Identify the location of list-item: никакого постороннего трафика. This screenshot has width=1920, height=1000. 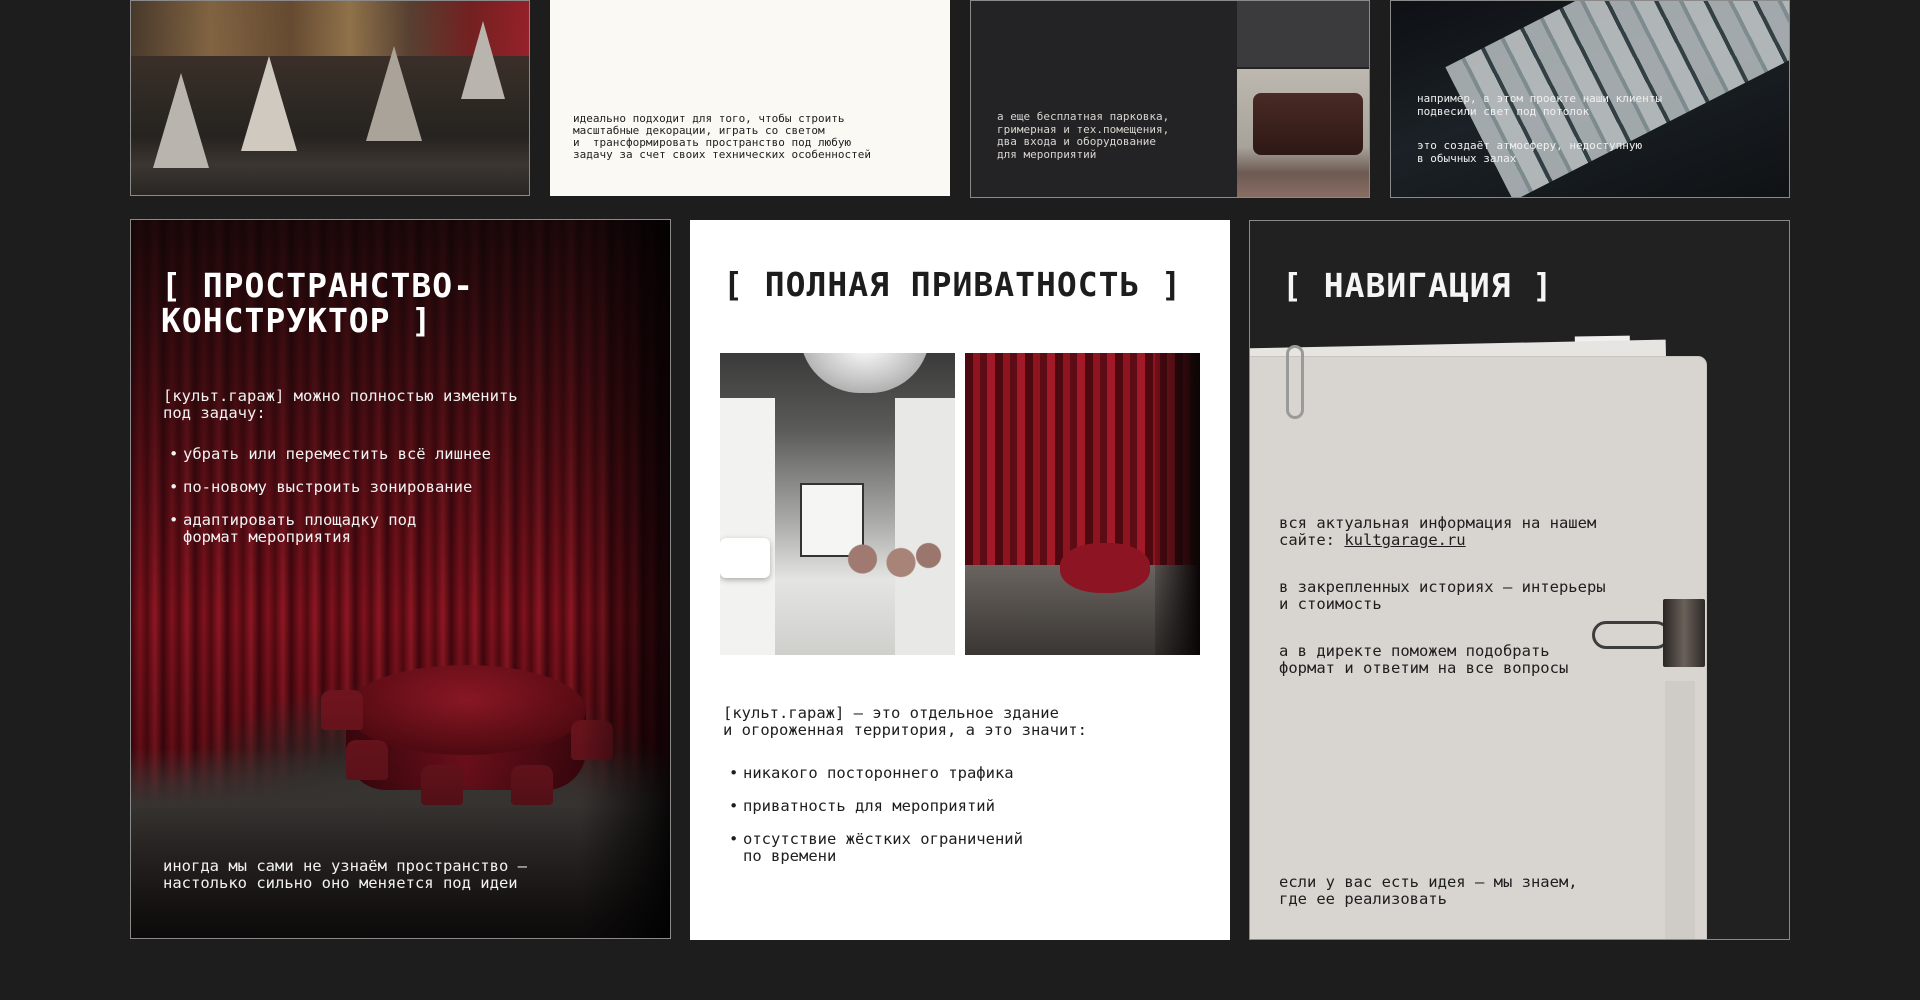
(873, 774).